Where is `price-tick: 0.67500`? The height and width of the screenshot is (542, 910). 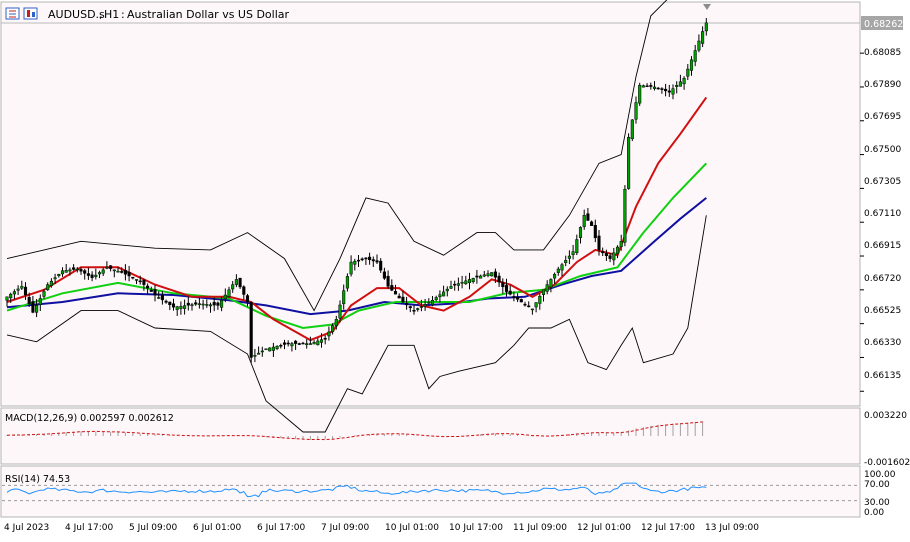
price-tick: 0.67500 is located at coordinates (882, 150).